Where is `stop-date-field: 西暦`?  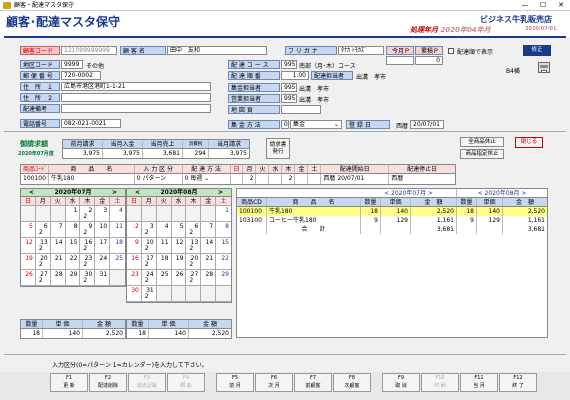
stop-date-field: 西暦 is located at coordinates (422, 179).